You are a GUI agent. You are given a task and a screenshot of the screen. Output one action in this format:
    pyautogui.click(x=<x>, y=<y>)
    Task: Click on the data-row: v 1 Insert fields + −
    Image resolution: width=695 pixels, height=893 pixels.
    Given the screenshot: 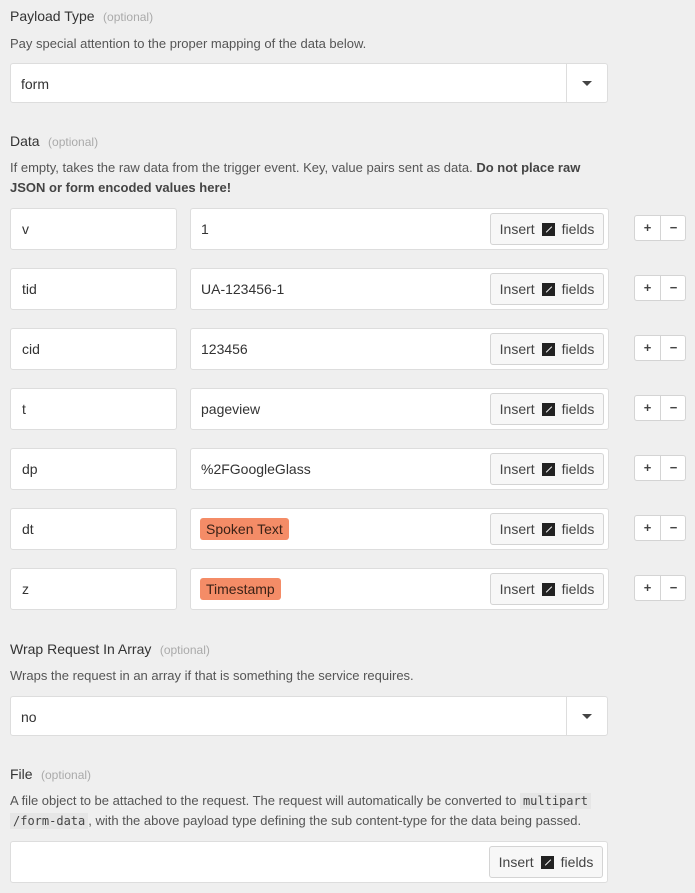 What is the action you would take?
    pyautogui.click(x=350, y=229)
    